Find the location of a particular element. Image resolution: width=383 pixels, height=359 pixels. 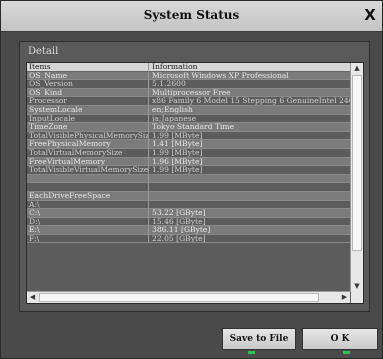

item-cell: TotalVirtualMemorySize is located at coordinates (88, 153).